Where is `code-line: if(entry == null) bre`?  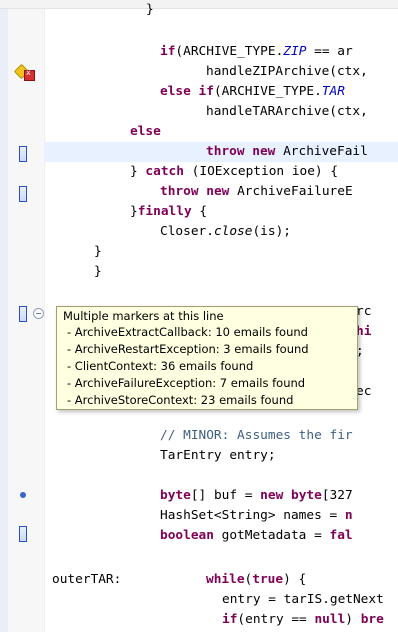 code-line: if(entry == null) bre is located at coordinates (303, 620).